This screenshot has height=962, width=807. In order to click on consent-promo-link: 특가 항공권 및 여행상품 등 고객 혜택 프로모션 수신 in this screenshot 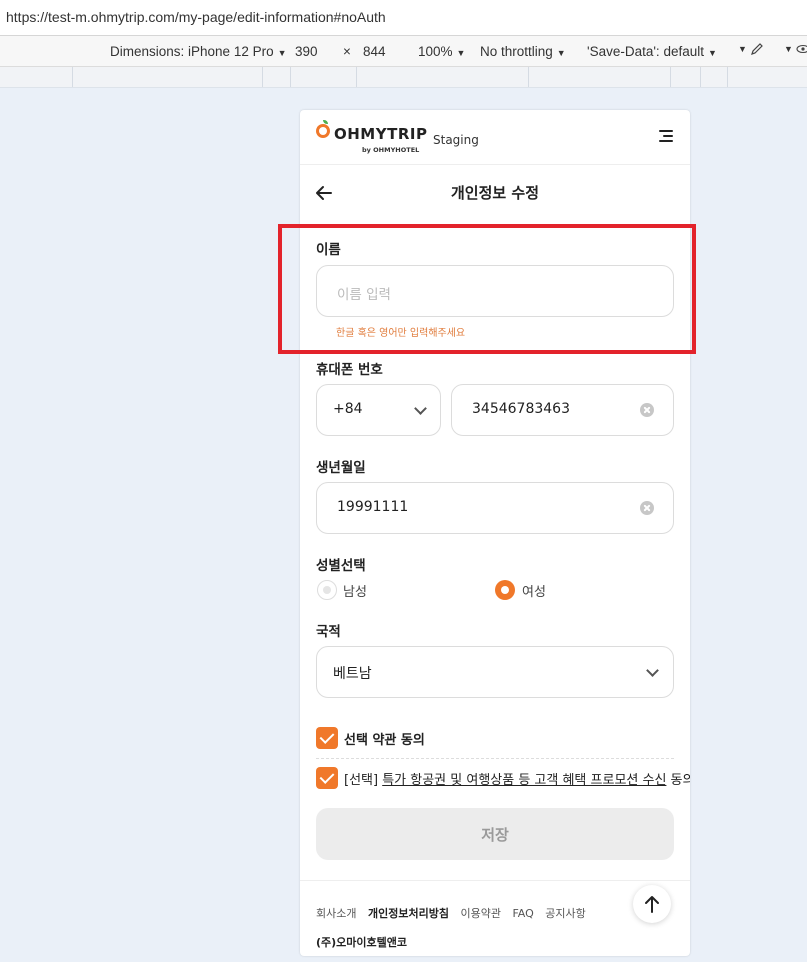, I will do `click(524, 780)`.